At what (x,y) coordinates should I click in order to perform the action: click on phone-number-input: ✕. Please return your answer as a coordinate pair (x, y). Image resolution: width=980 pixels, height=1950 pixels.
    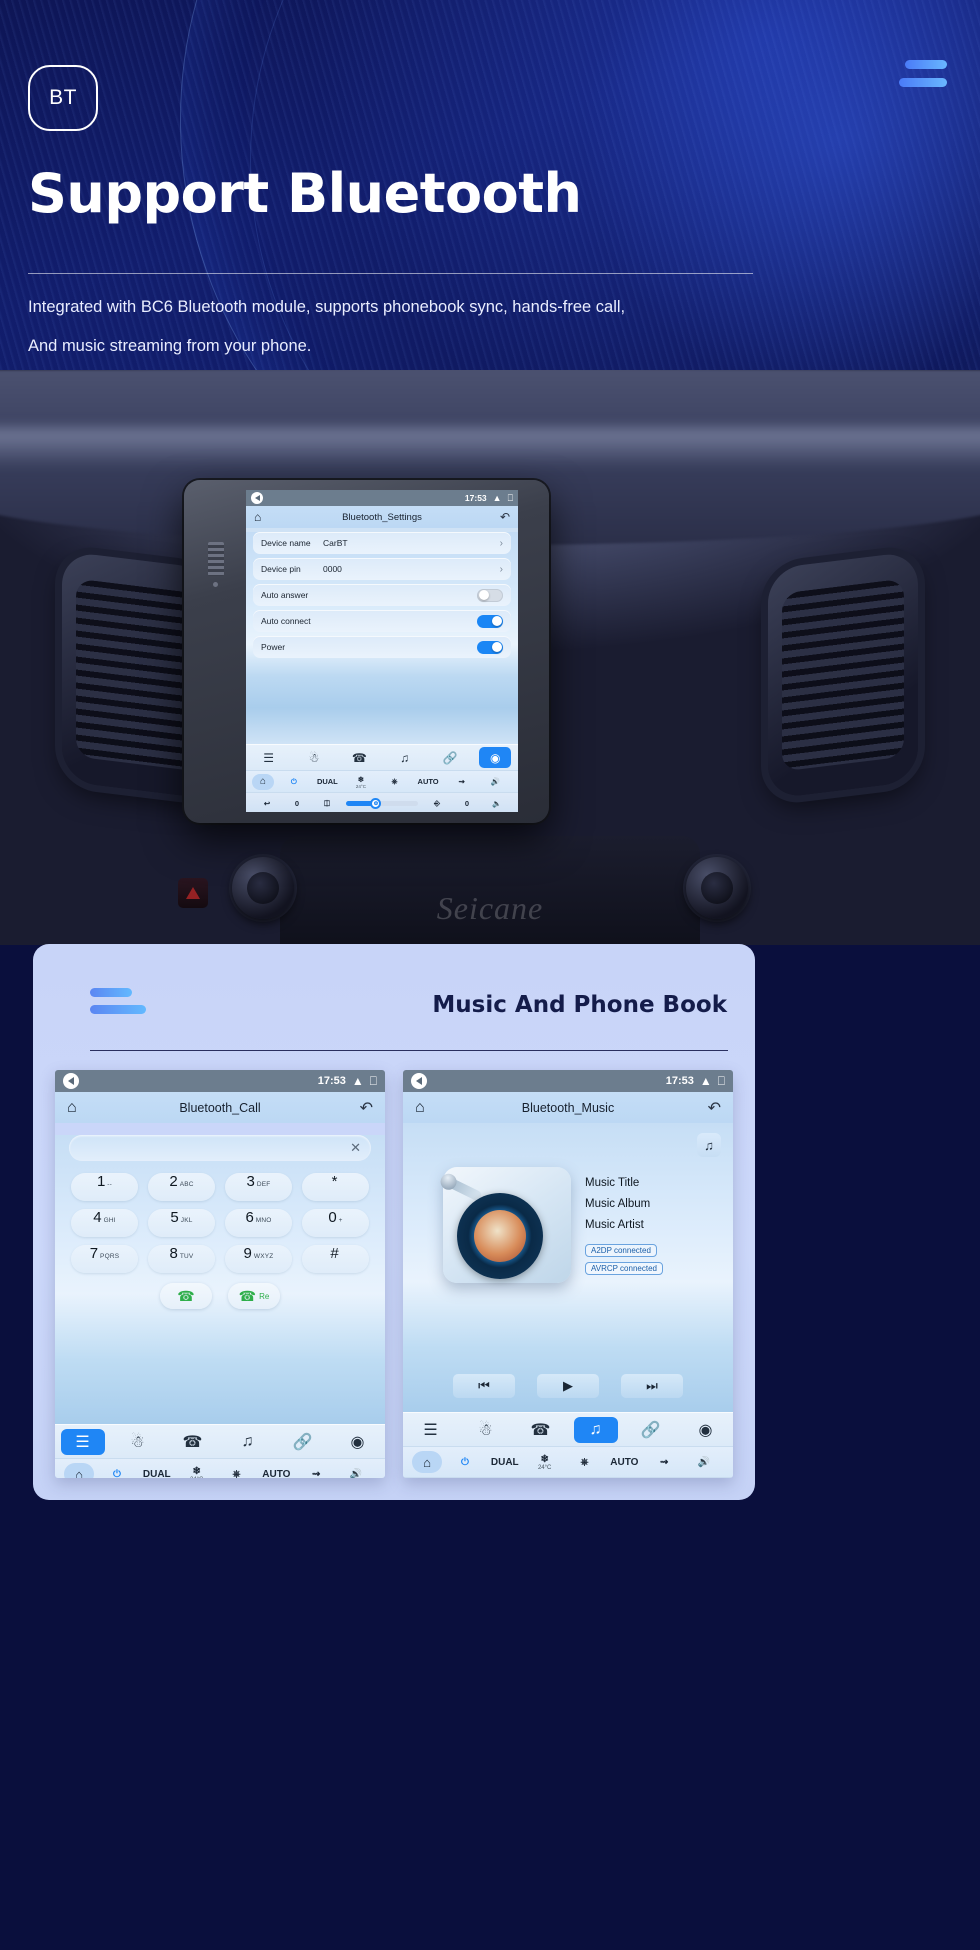
    Looking at the image, I should click on (220, 1148).